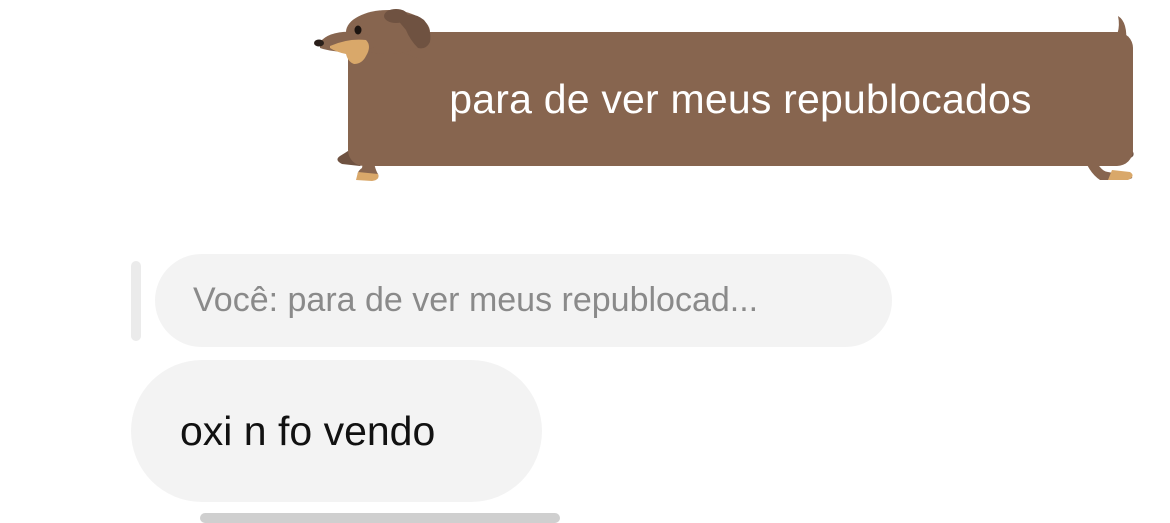  What do you see at coordinates (740, 98) in the screenshot?
I see `outgoing-message-text: para de ver meus republocados` at bounding box center [740, 98].